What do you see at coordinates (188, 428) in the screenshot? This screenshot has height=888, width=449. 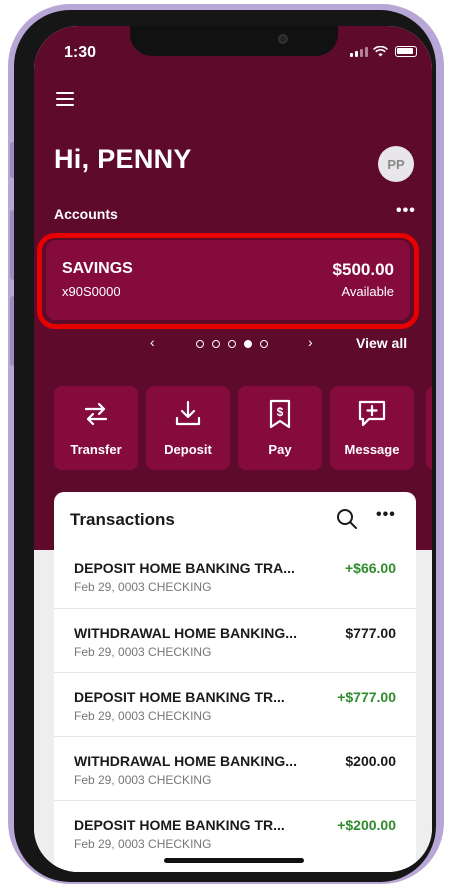 I see `deposit-button: Deposit` at bounding box center [188, 428].